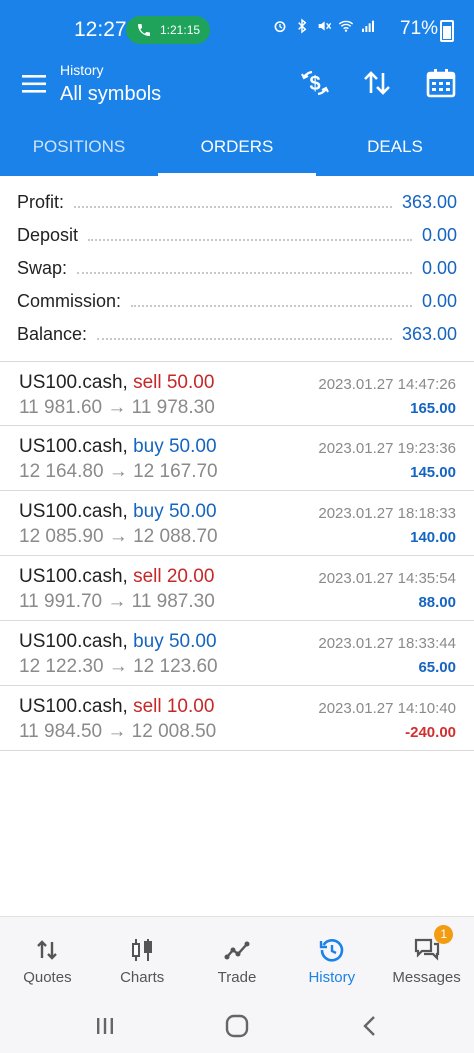  What do you see at coordinates (118, 666) in the screenshot?
I see `deal-prices: 12 122.30 → 12 123.60` at bounding box center [118, 666].